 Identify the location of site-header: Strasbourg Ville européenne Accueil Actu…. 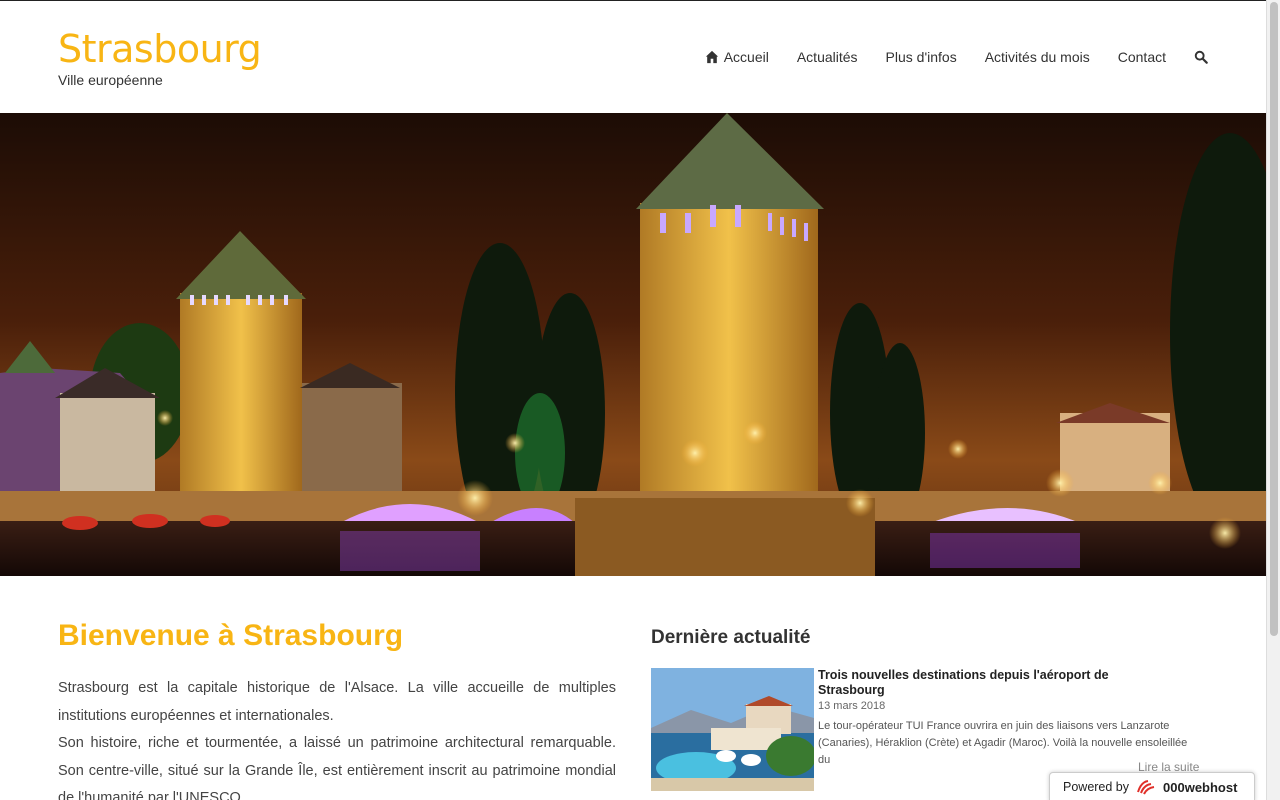
(633, 57).